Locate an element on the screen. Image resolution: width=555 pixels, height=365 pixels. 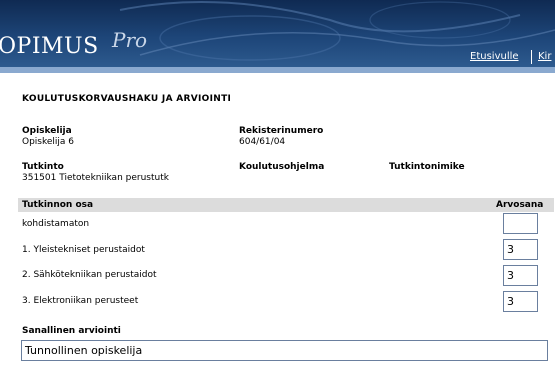
table-row-label: 1. Yleistekniset perustaidot is located at coordinates (83, 250).